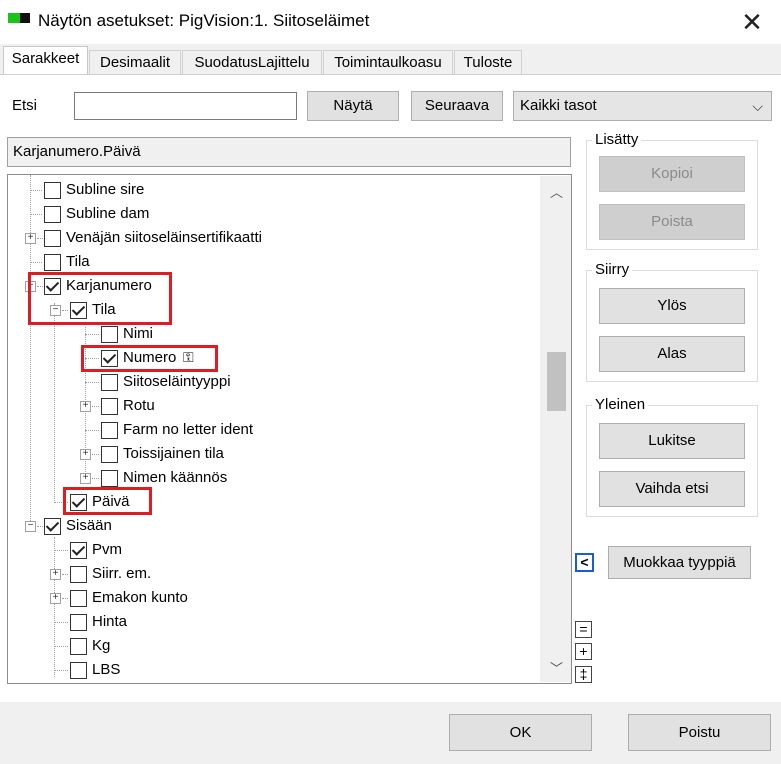 This screenshot has height=764, width=781. I want to click on tab-desimaalit: Desimaalit, so click(135, 63).